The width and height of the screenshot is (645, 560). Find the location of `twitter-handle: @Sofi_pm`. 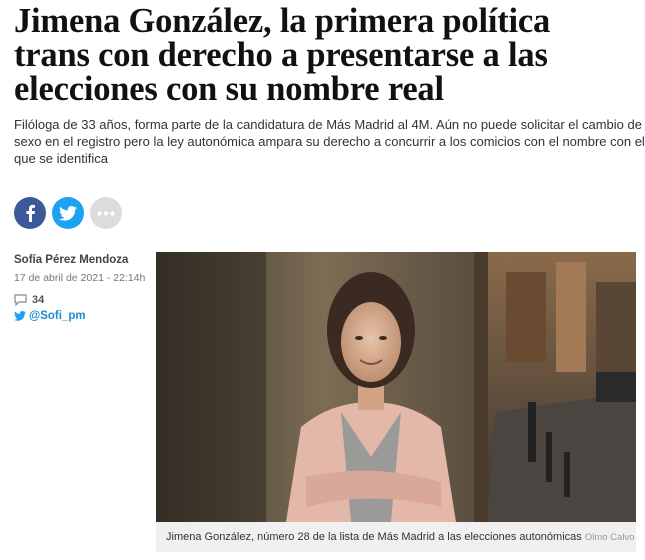

twitter-handle: @Sofi_pm is located at coordinates (57, 316).